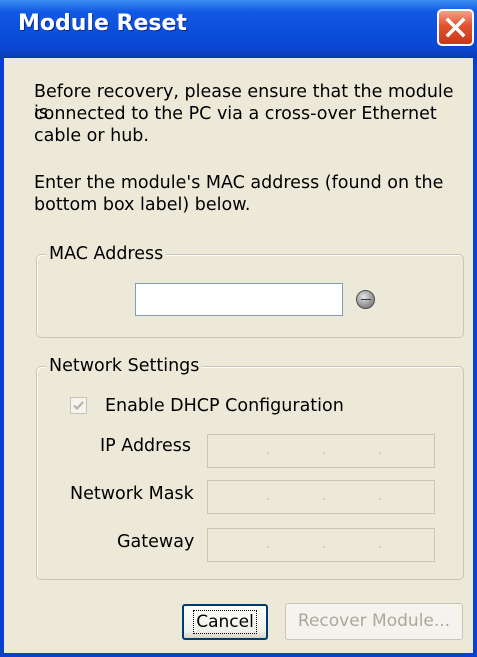 Image resolution: width=477 pixels, height=657 pixels. What do you see at coordinates (238, 29) in the screenshot?
I see `title-bar: Module Reset` at bounding box center [238, 29].